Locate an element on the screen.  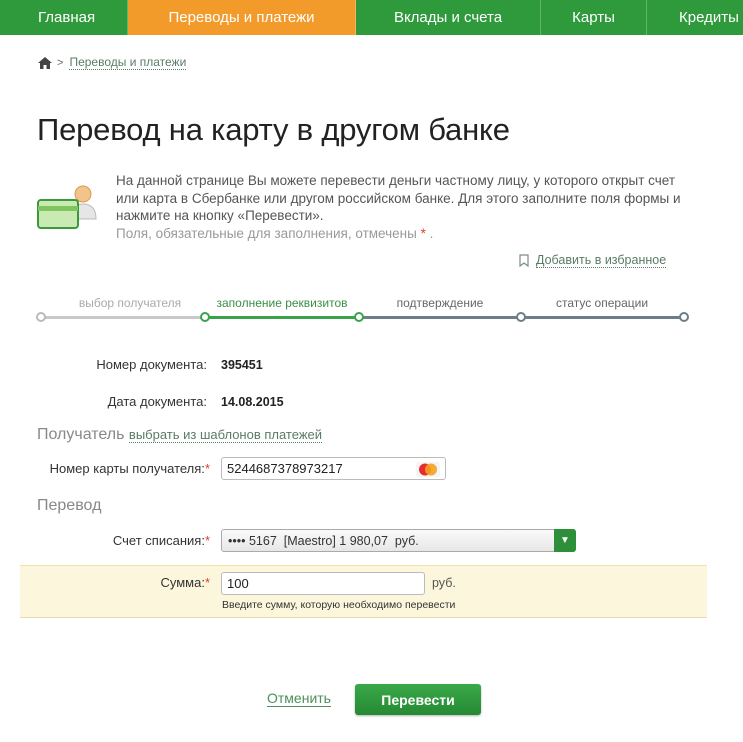
account-select: •••• 5167 [Maestro] 1 980,07 руб. ▼ is located at coordinates (398, 540).